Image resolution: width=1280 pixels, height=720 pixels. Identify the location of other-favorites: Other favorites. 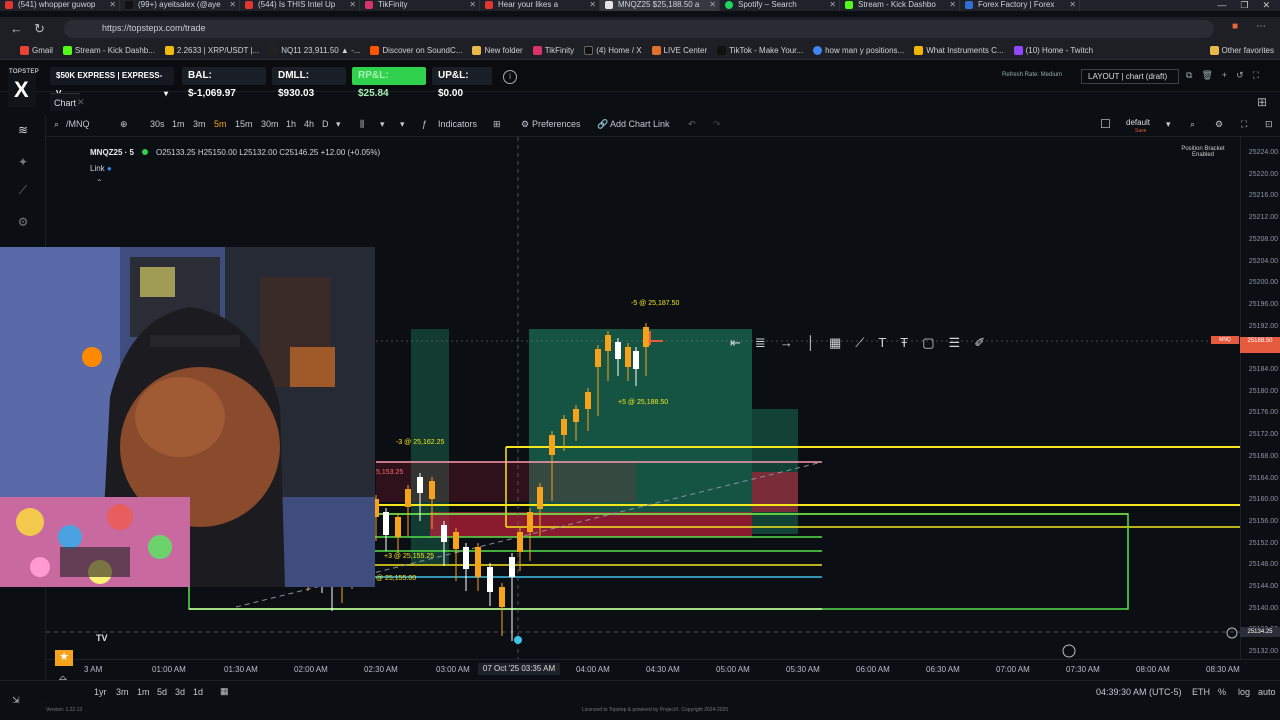
(1244, 50).